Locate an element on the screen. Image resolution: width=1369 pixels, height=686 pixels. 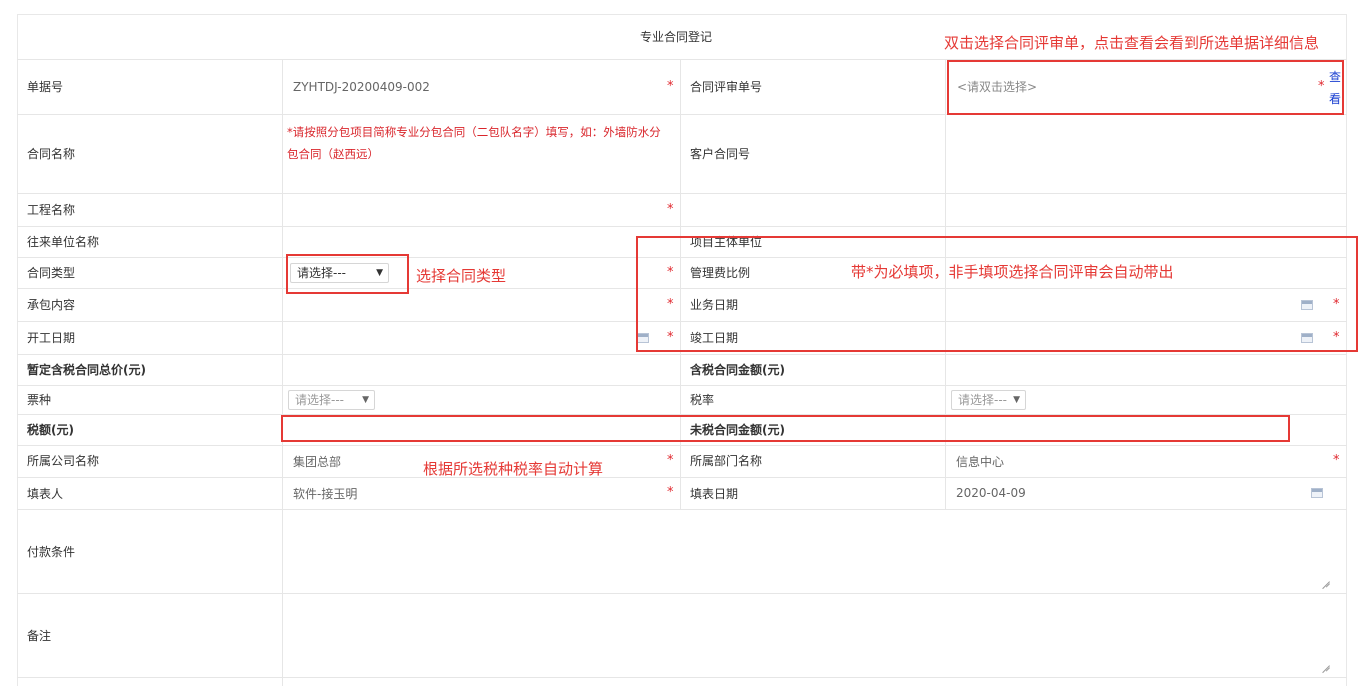
type-annotation-box is located at coordinates (347, 274).